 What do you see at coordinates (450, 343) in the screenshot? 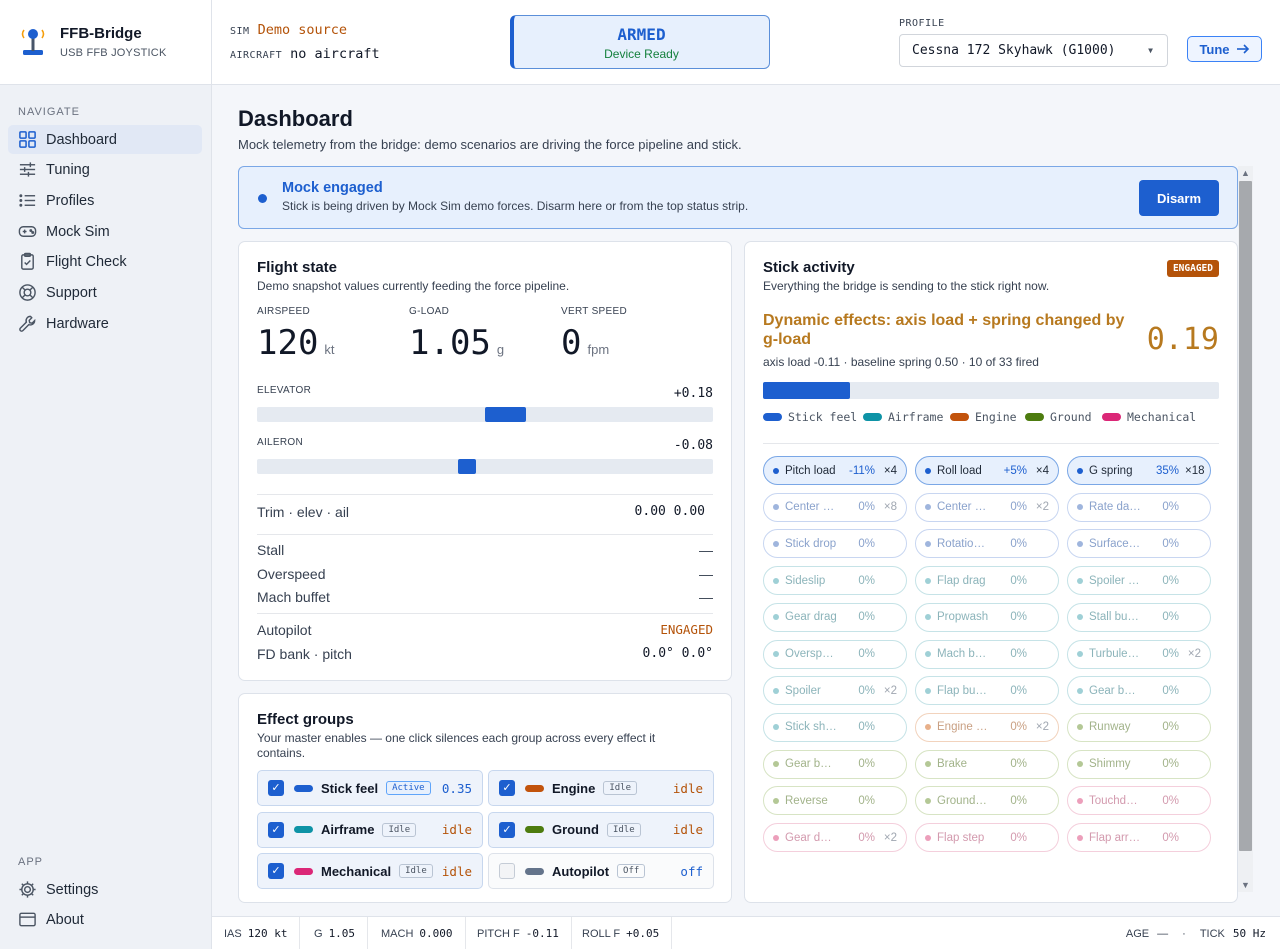
I see `gload-value: 1.05` at bounding box center [450, 343].